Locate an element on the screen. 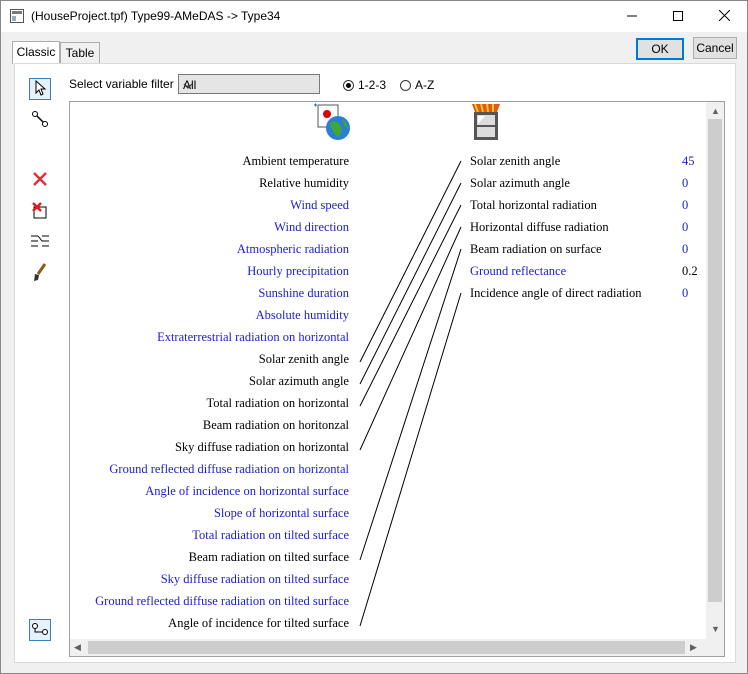 The image size is (748, 674). variable-filter-select: All is located at coordinates (249, 84).